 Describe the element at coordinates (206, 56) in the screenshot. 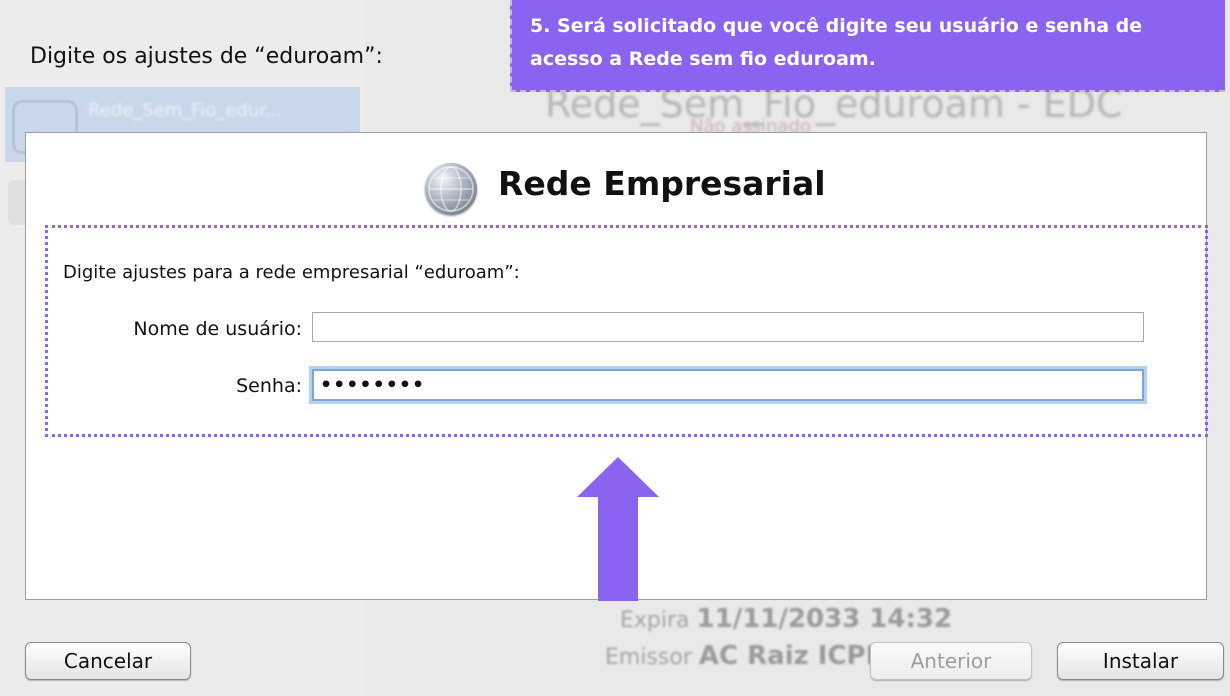

I see `dialog-heading: Digite os ajustes de “eduroam”:` at that location.